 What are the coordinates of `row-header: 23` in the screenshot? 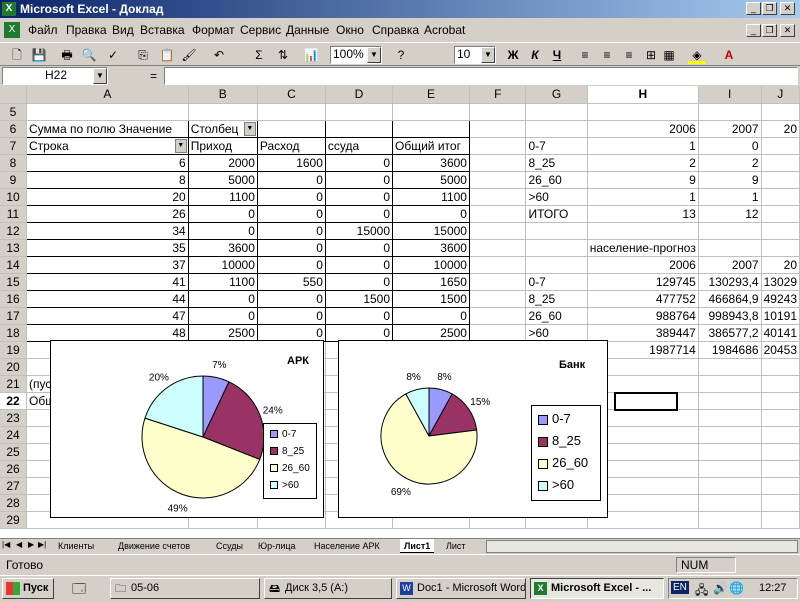 It's located at (14, 418).